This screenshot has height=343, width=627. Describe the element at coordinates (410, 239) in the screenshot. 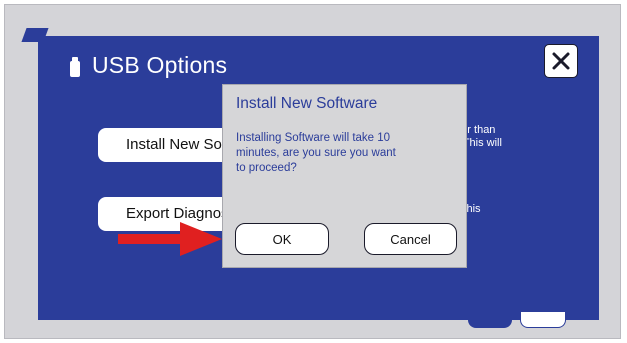

I see `cancel-button: Cancel` at that location.